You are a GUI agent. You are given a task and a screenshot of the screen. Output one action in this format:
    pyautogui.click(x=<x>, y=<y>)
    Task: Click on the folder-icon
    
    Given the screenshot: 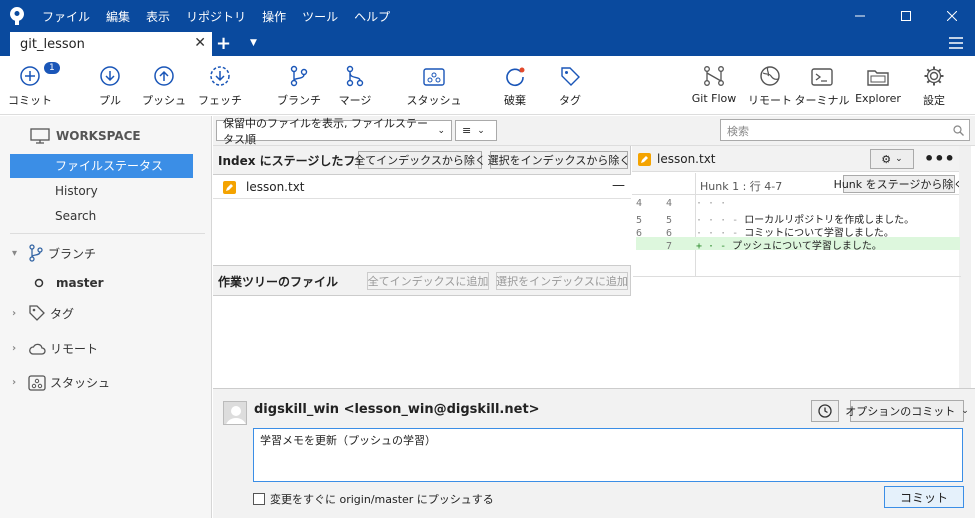 What is the action you would take?
    pyautogui.click(x=878, y=73)
    